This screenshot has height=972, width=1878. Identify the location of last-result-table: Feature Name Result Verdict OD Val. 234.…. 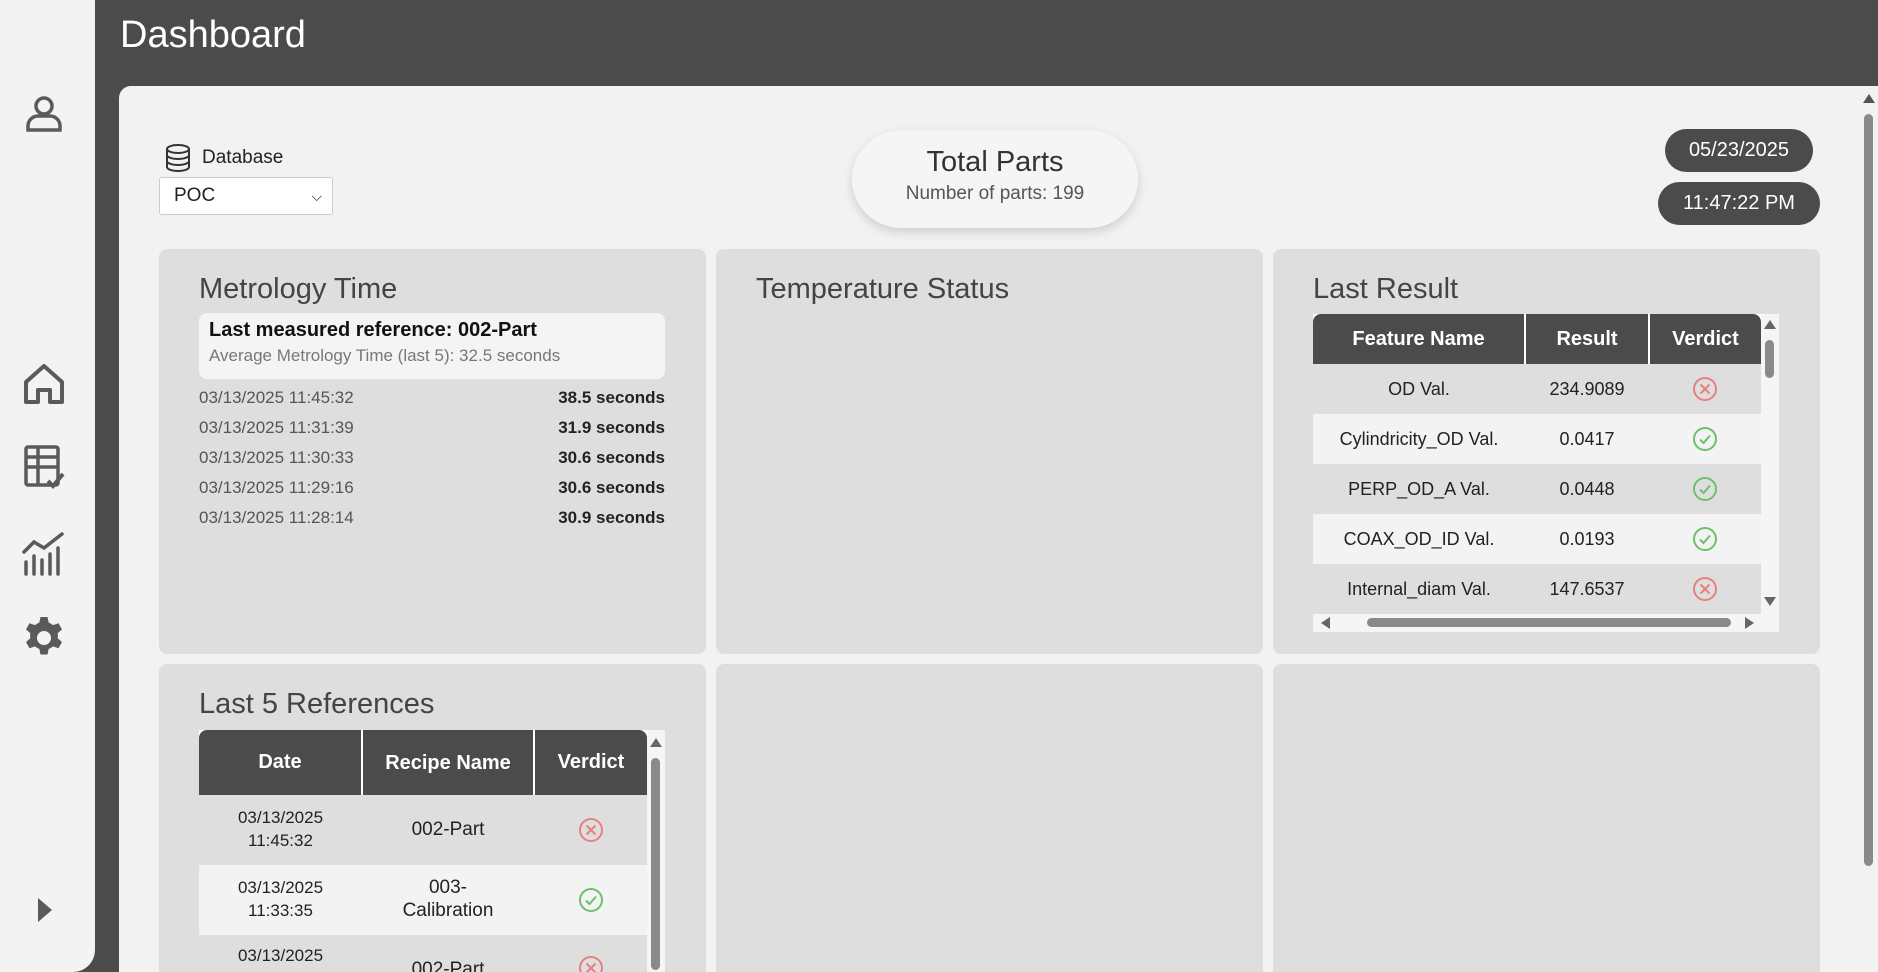
(1537, 464).